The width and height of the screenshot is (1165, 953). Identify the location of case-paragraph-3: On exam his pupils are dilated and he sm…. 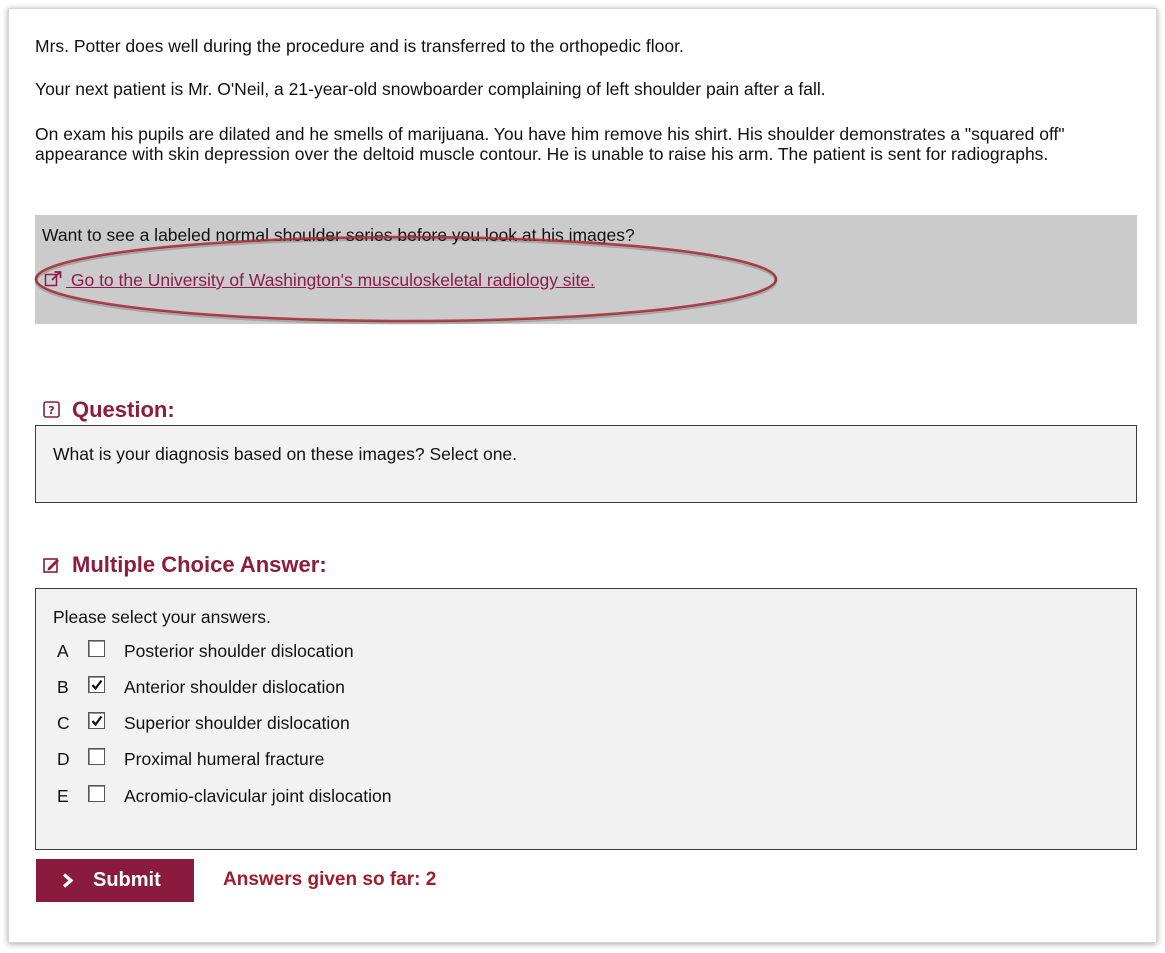
(550, 144).